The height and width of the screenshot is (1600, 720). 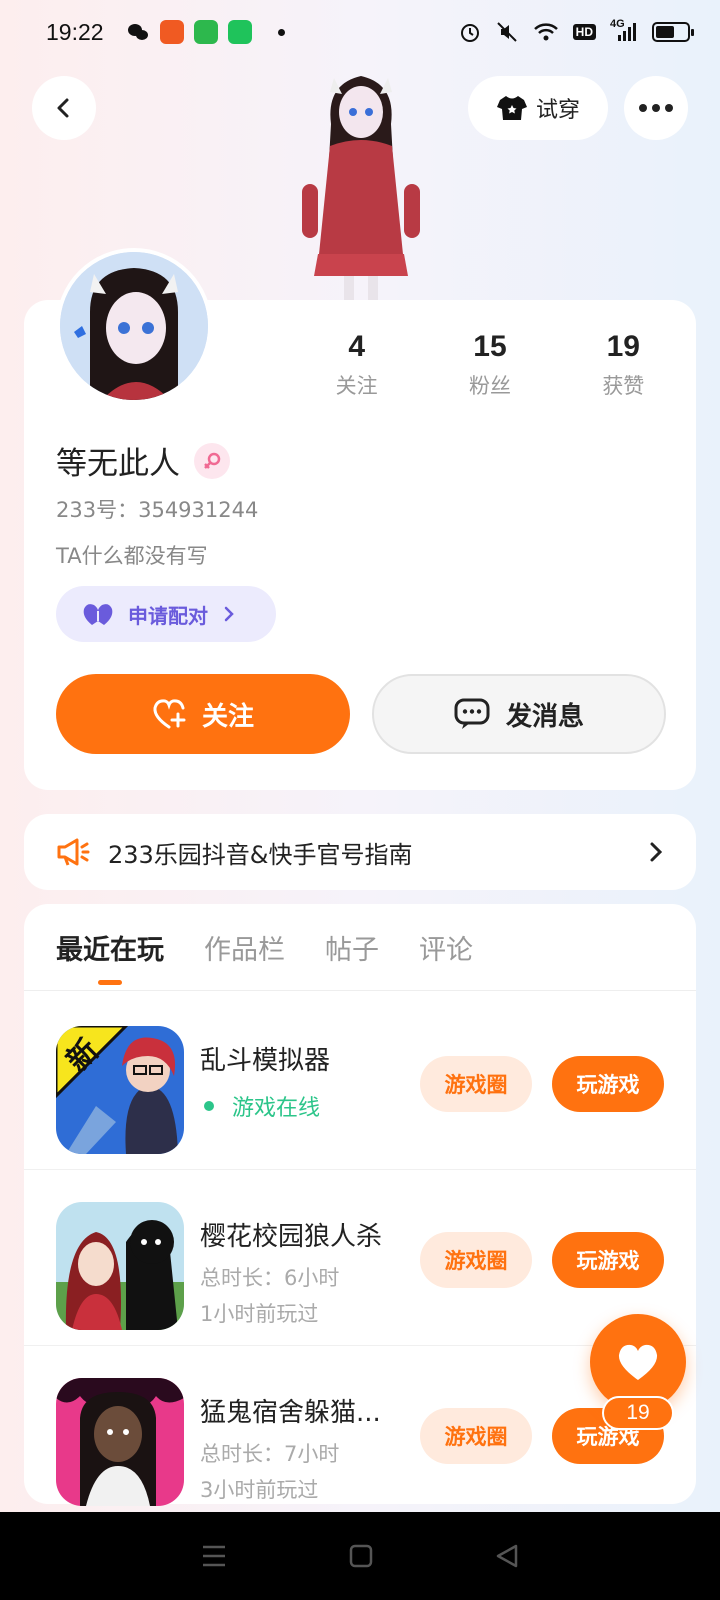 I want to click on app-notification-icon, so click(x=171, y=32).